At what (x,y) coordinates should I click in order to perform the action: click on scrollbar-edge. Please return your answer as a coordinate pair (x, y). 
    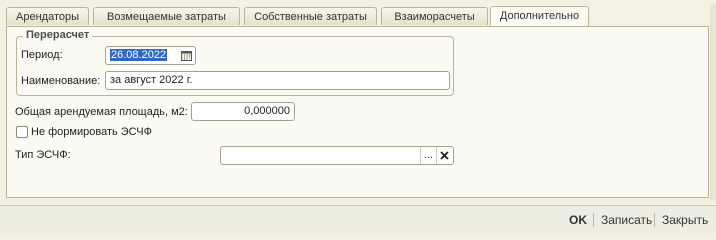
    Looking at the image, I should click on (713, 102).